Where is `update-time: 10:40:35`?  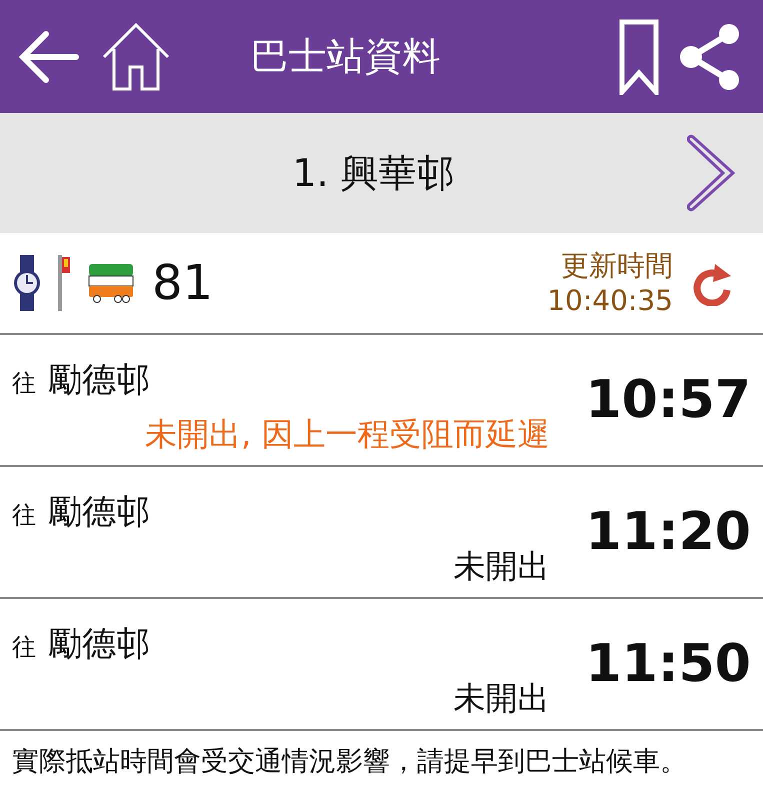
update-time: 10:40:35 is located at coordinates (610, 300).